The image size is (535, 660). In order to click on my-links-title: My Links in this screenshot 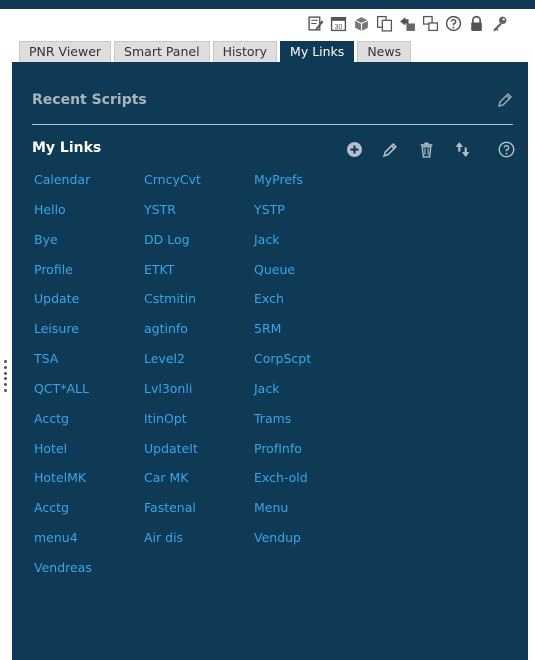, I will do `click(67, 148)`.